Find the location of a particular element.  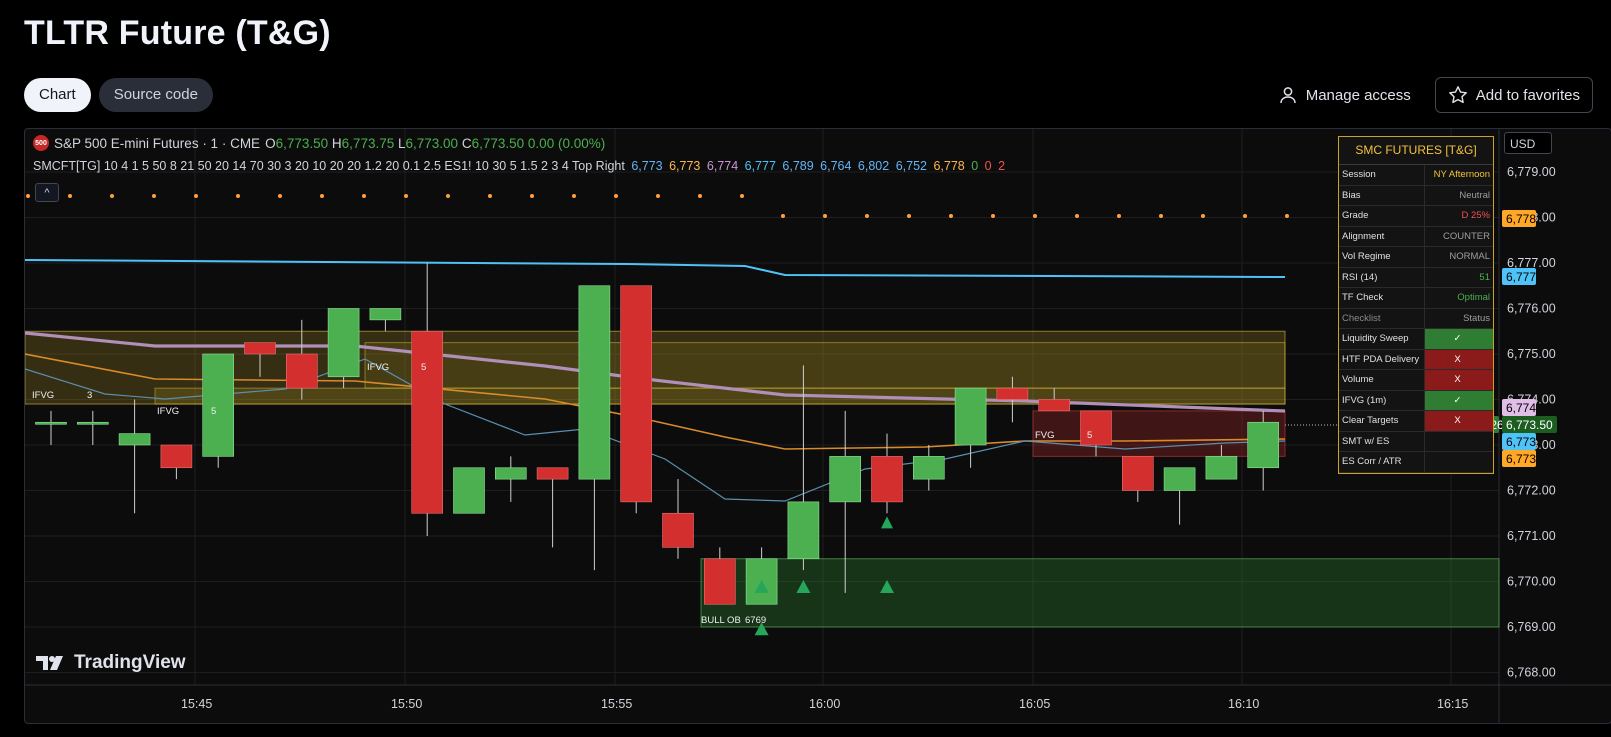

tradingview-wordmark: TradingView is located at coordinates (130, 662).